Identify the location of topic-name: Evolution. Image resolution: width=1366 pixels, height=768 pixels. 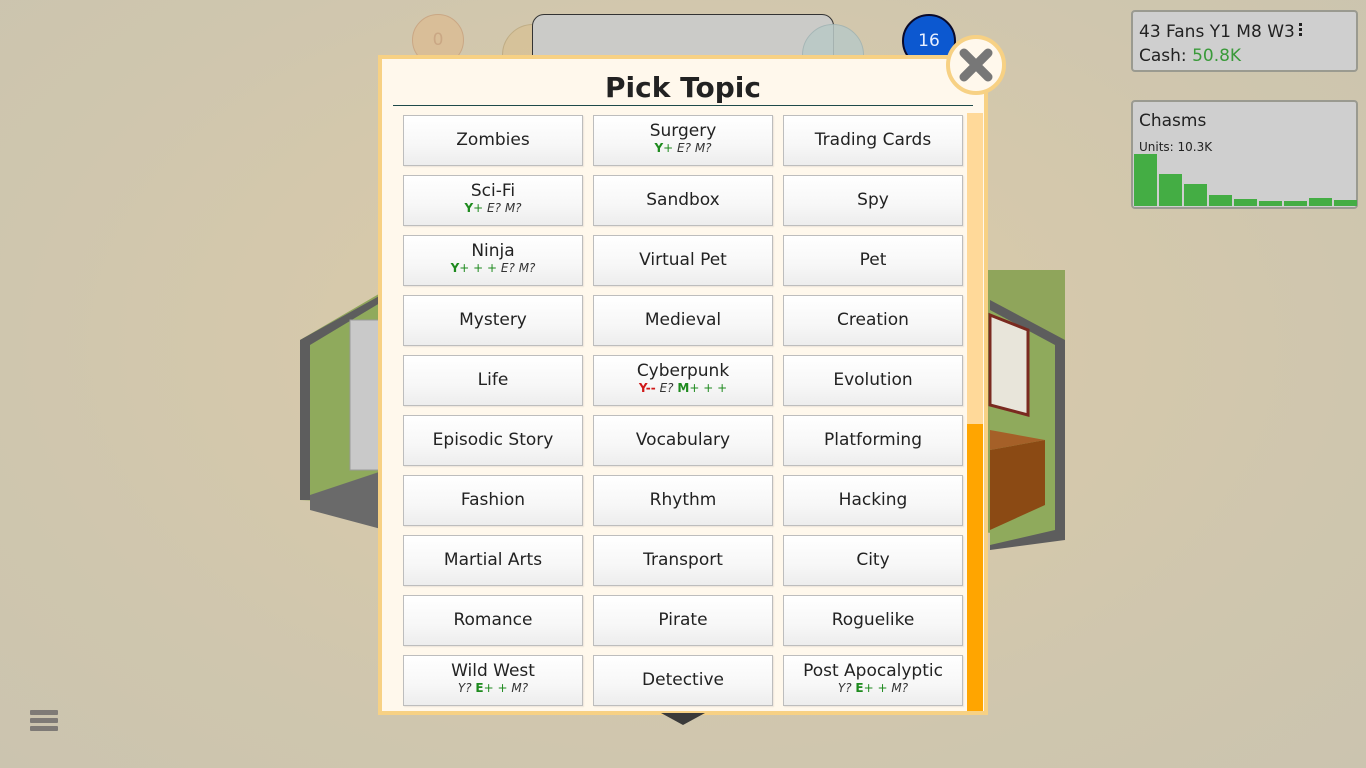
(873, 380).